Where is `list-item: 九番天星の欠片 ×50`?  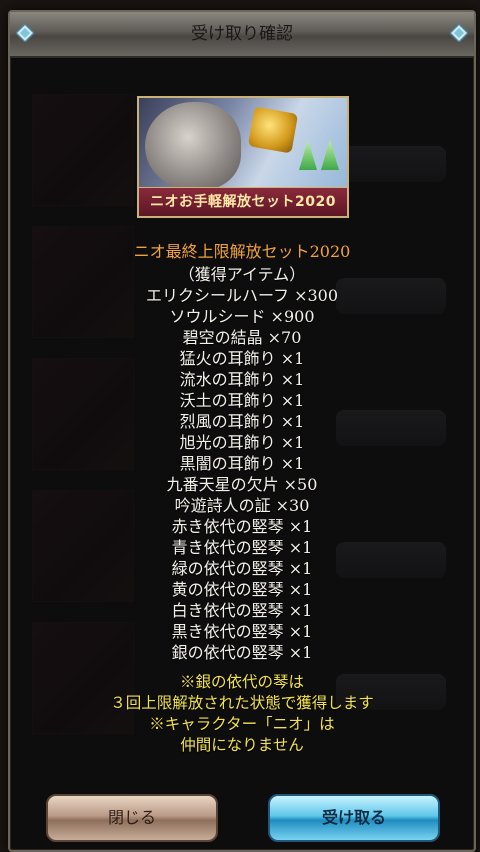
list-item: 九番天星の欠片 ×50 is located at coordinates (242, 484).